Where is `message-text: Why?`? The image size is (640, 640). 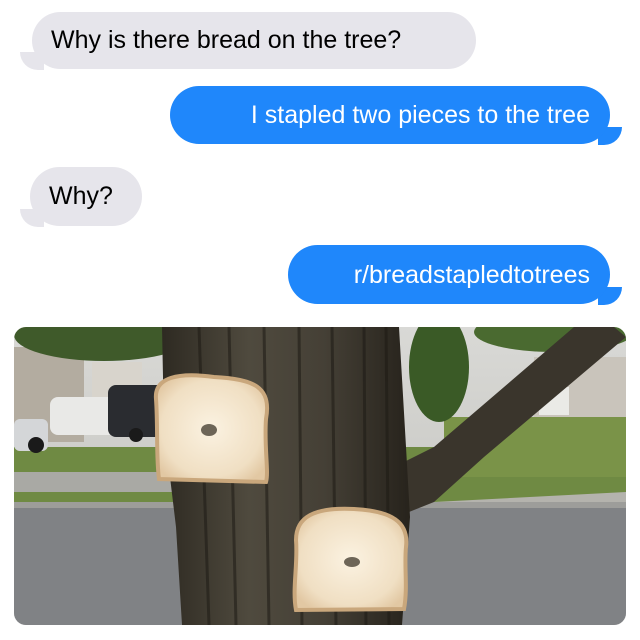 message-text: Why? is located at coordinates (81, 196).